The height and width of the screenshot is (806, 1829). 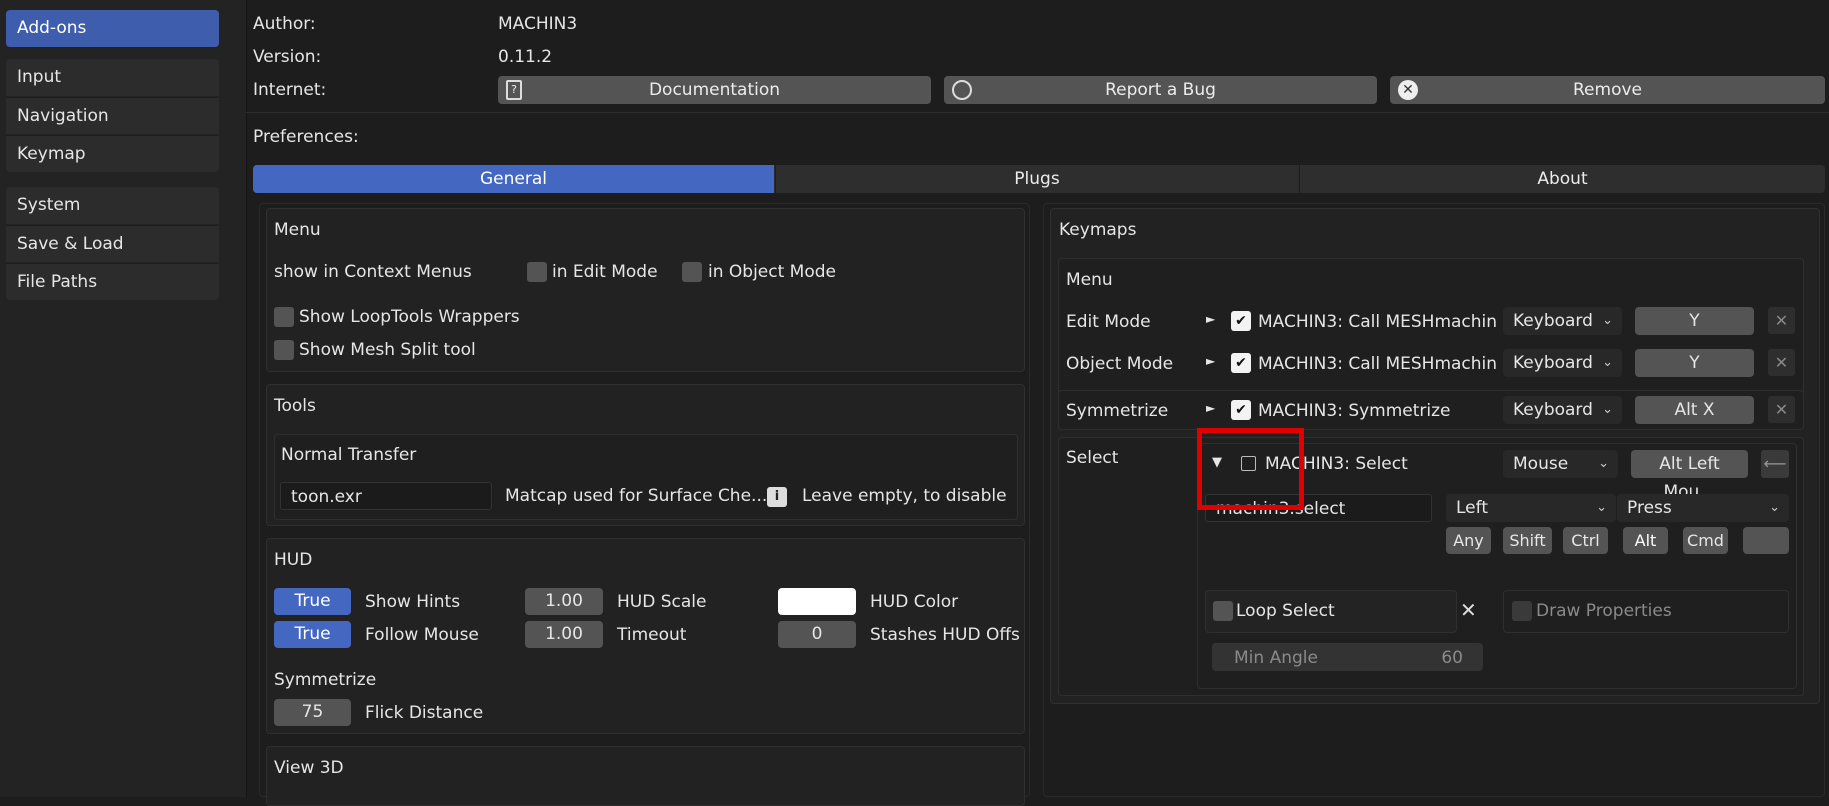 What do you see at coordinates (284, 317) in the screenshot?
I see `looptools-checkbox` at bounding box center [284, 317].